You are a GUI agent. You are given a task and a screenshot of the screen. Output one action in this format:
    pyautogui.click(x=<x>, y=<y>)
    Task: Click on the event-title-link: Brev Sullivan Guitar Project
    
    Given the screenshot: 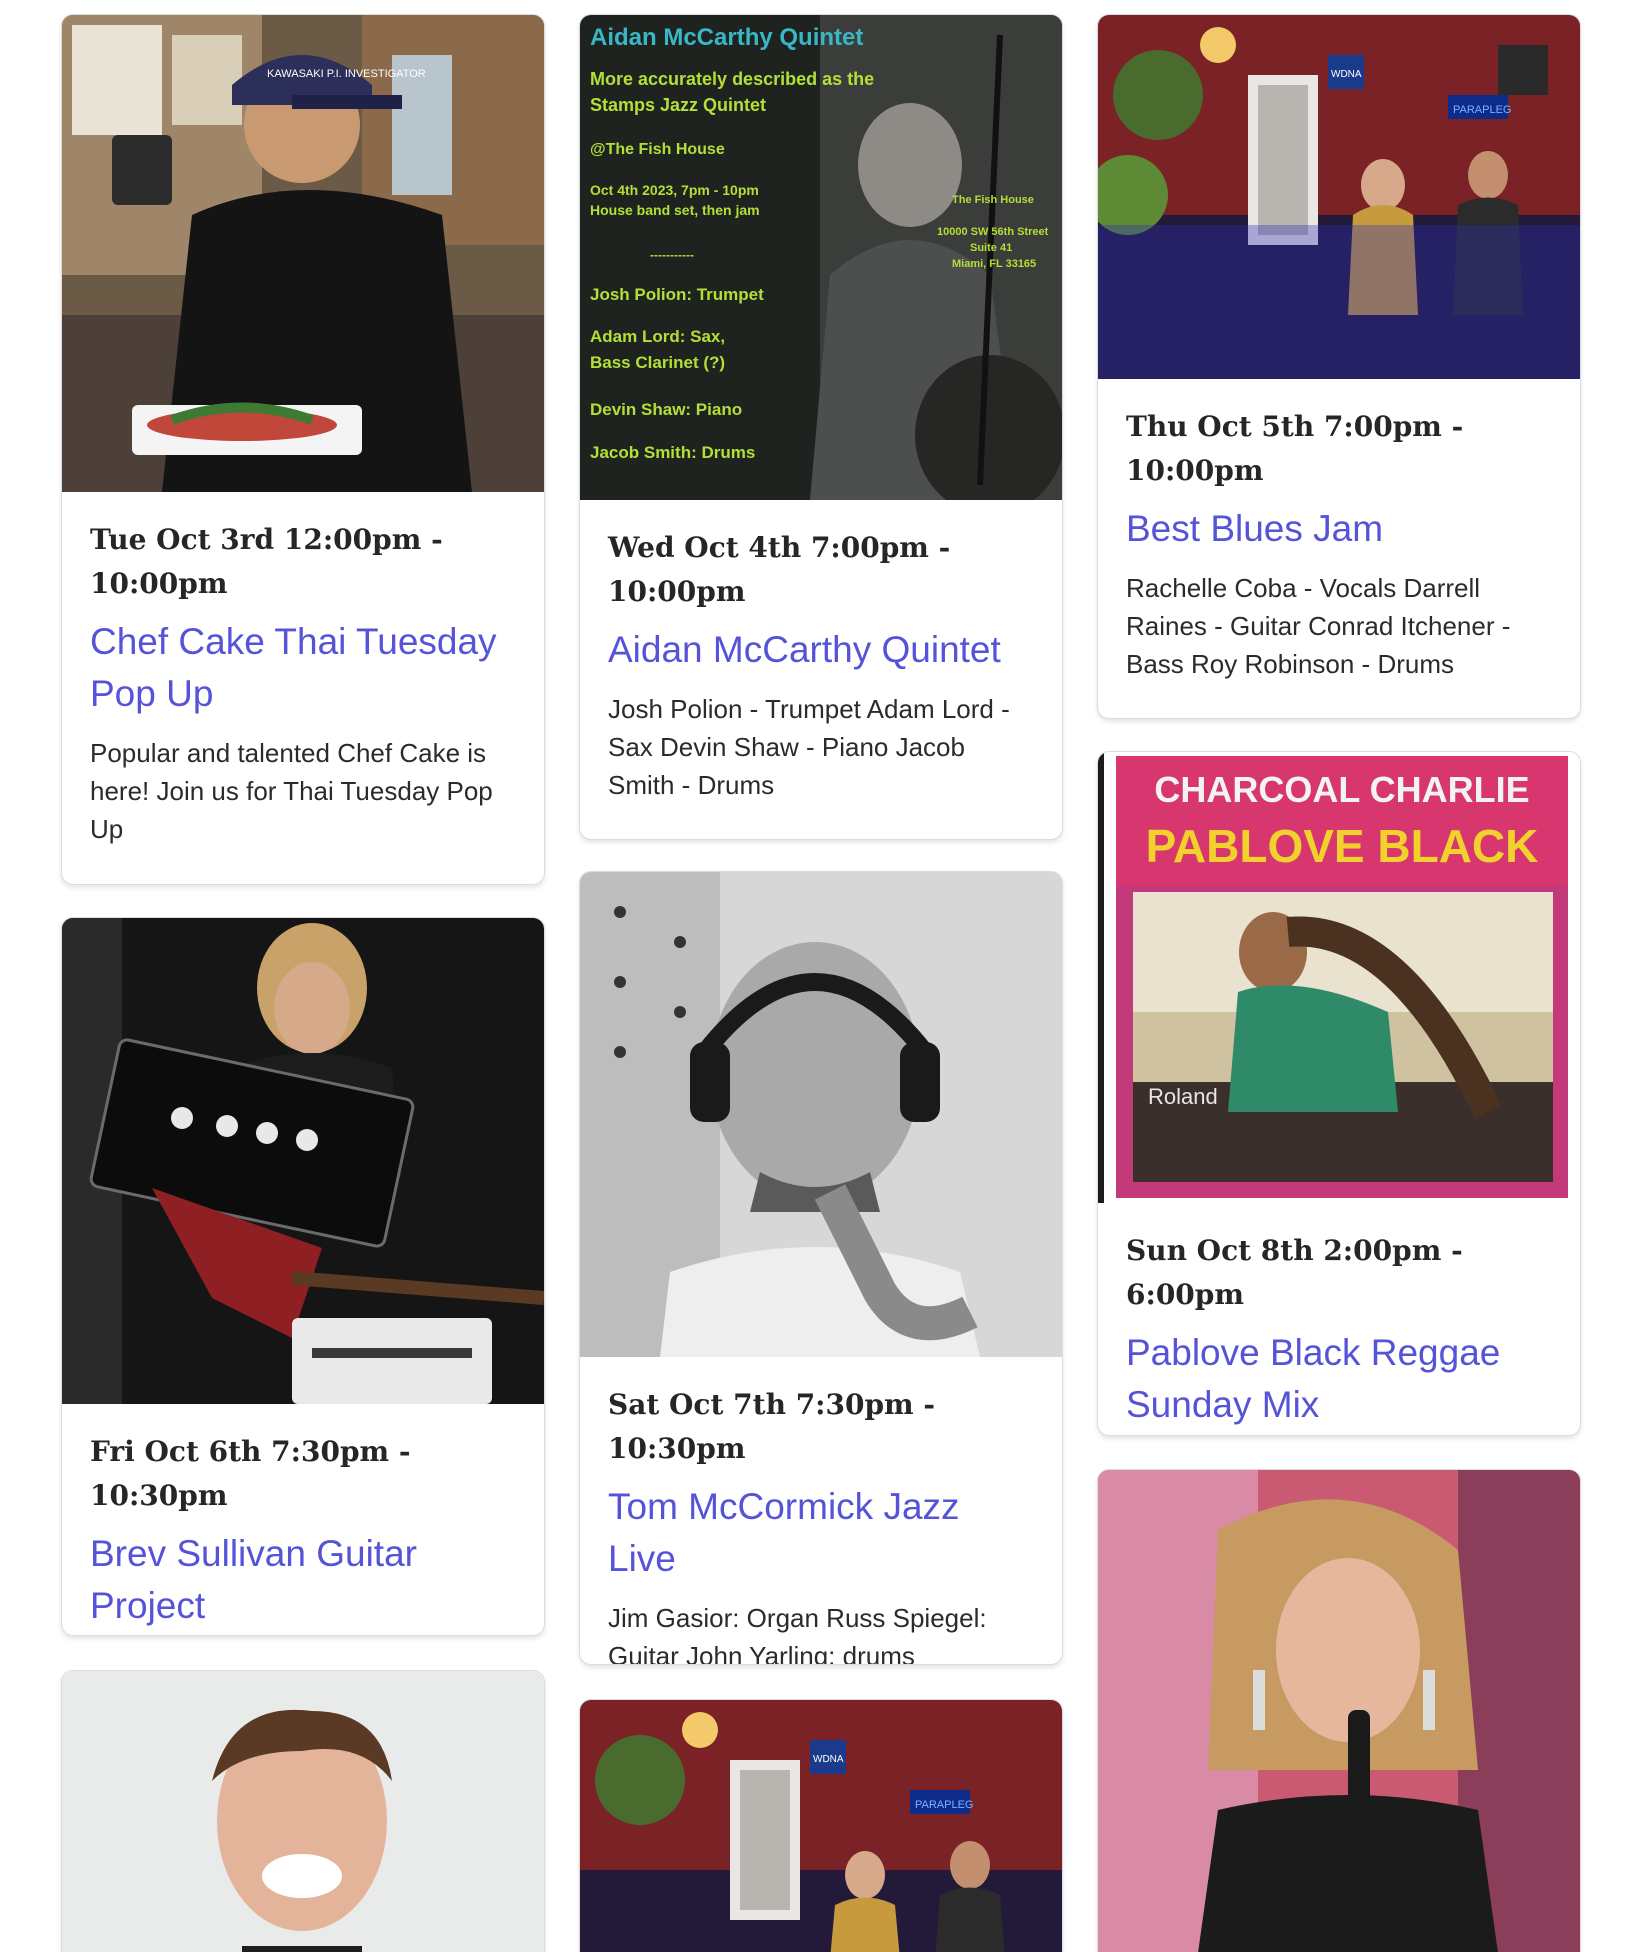 What is the action you would take?
    pyautogui.click(x=303, y=1580)
    